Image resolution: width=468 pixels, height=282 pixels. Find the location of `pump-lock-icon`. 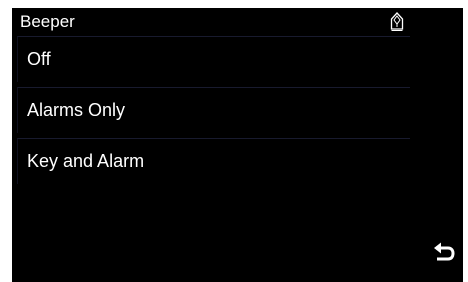

pump-lock-icon is located at coordinates (397, 22).